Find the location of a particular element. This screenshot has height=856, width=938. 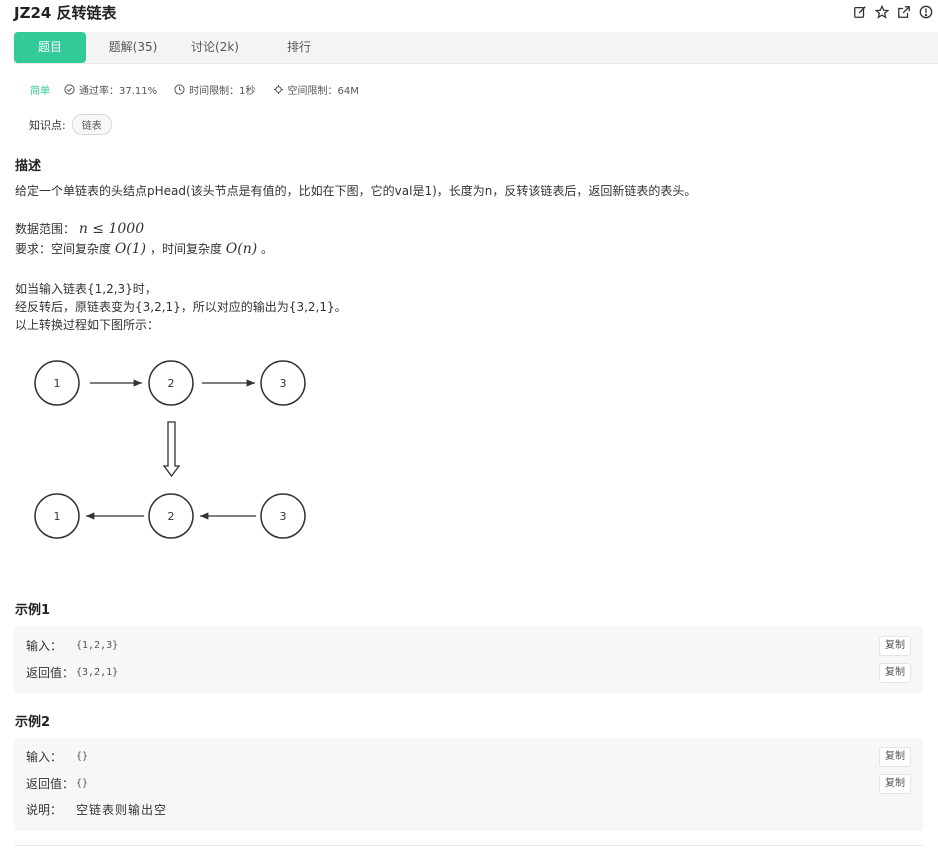

space-limit: 空间限制：64M is located at coordinates (316, 89).